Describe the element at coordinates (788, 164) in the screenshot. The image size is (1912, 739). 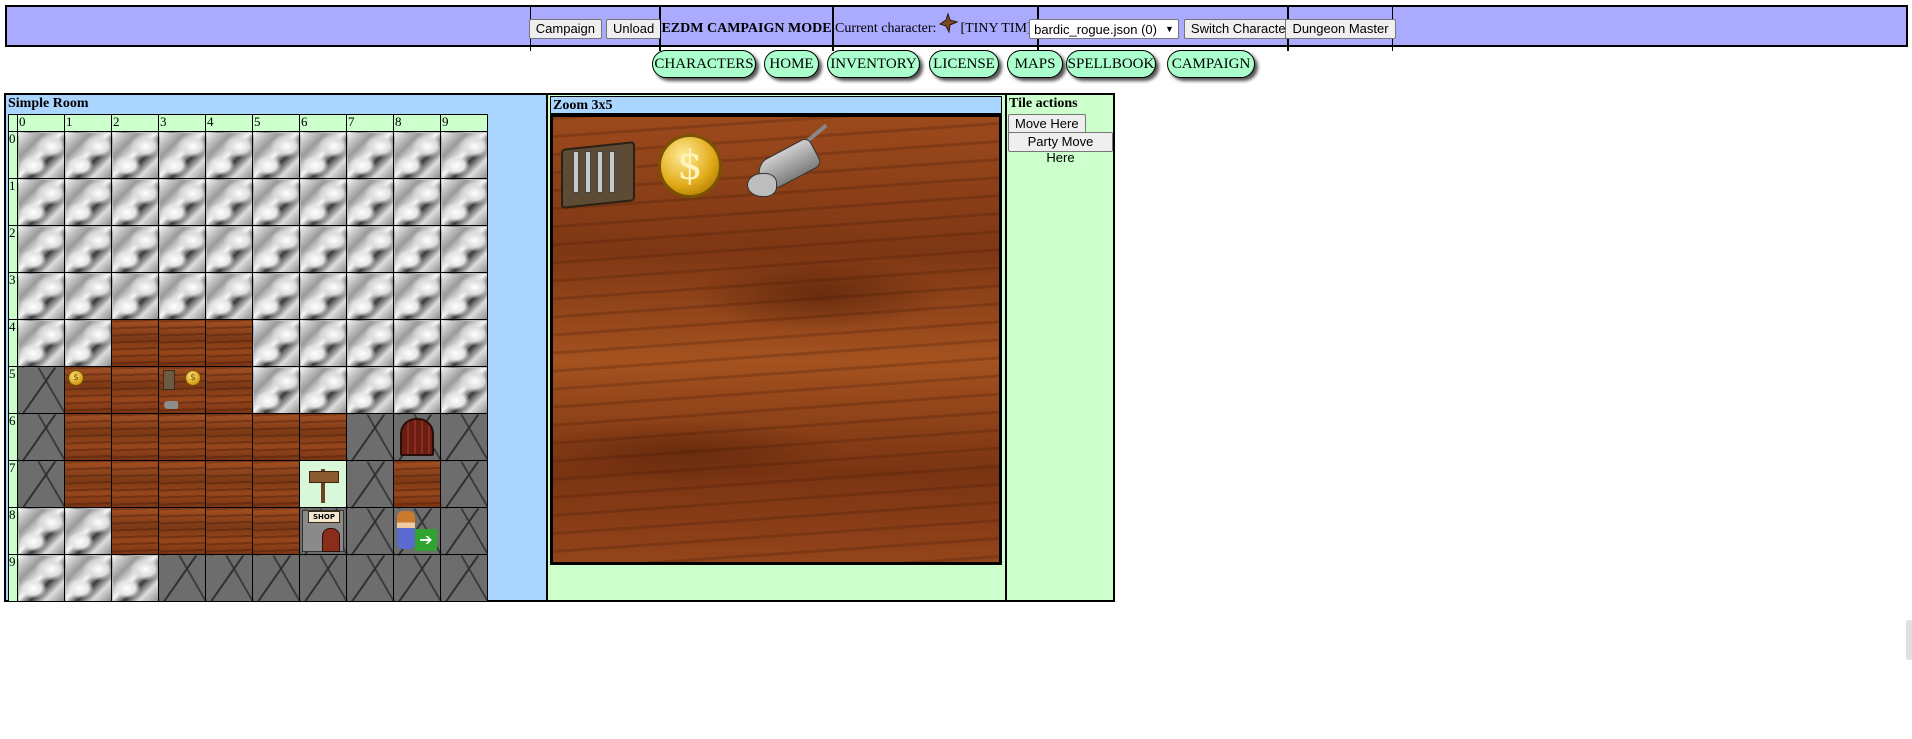
I see `rat-icon` at that location.